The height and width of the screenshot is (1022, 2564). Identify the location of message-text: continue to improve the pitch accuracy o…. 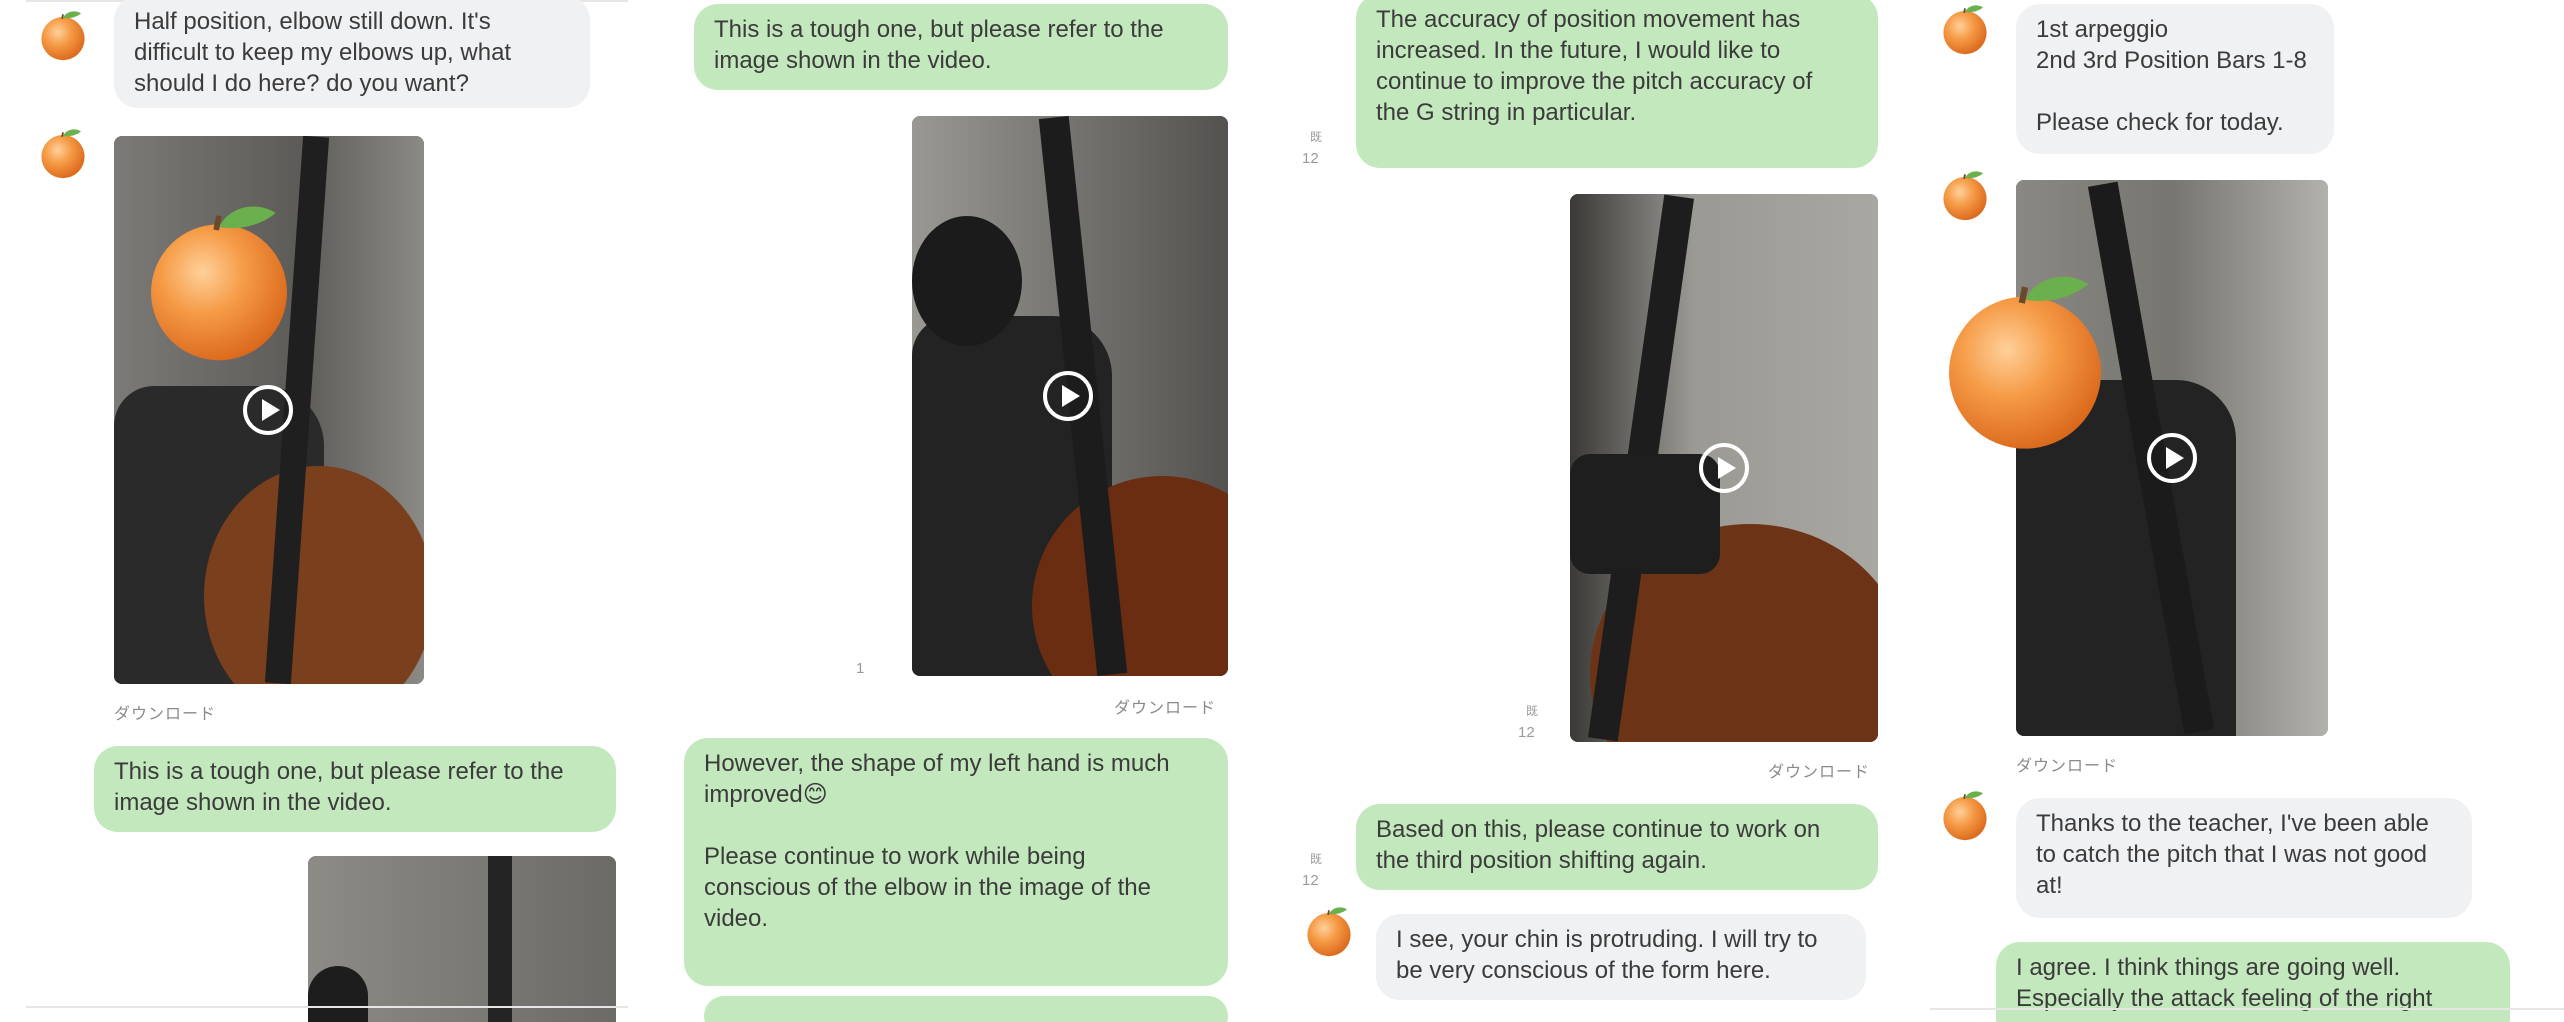
(1594, 81).